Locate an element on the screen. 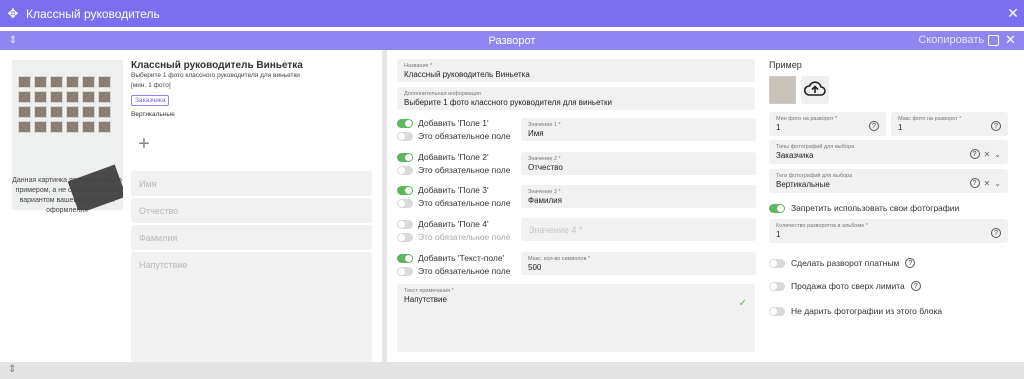 The height and width of the screenshot is (379, 1024). value-2-field: Значение 2 * Отчество is located at coordinates (638, 163).